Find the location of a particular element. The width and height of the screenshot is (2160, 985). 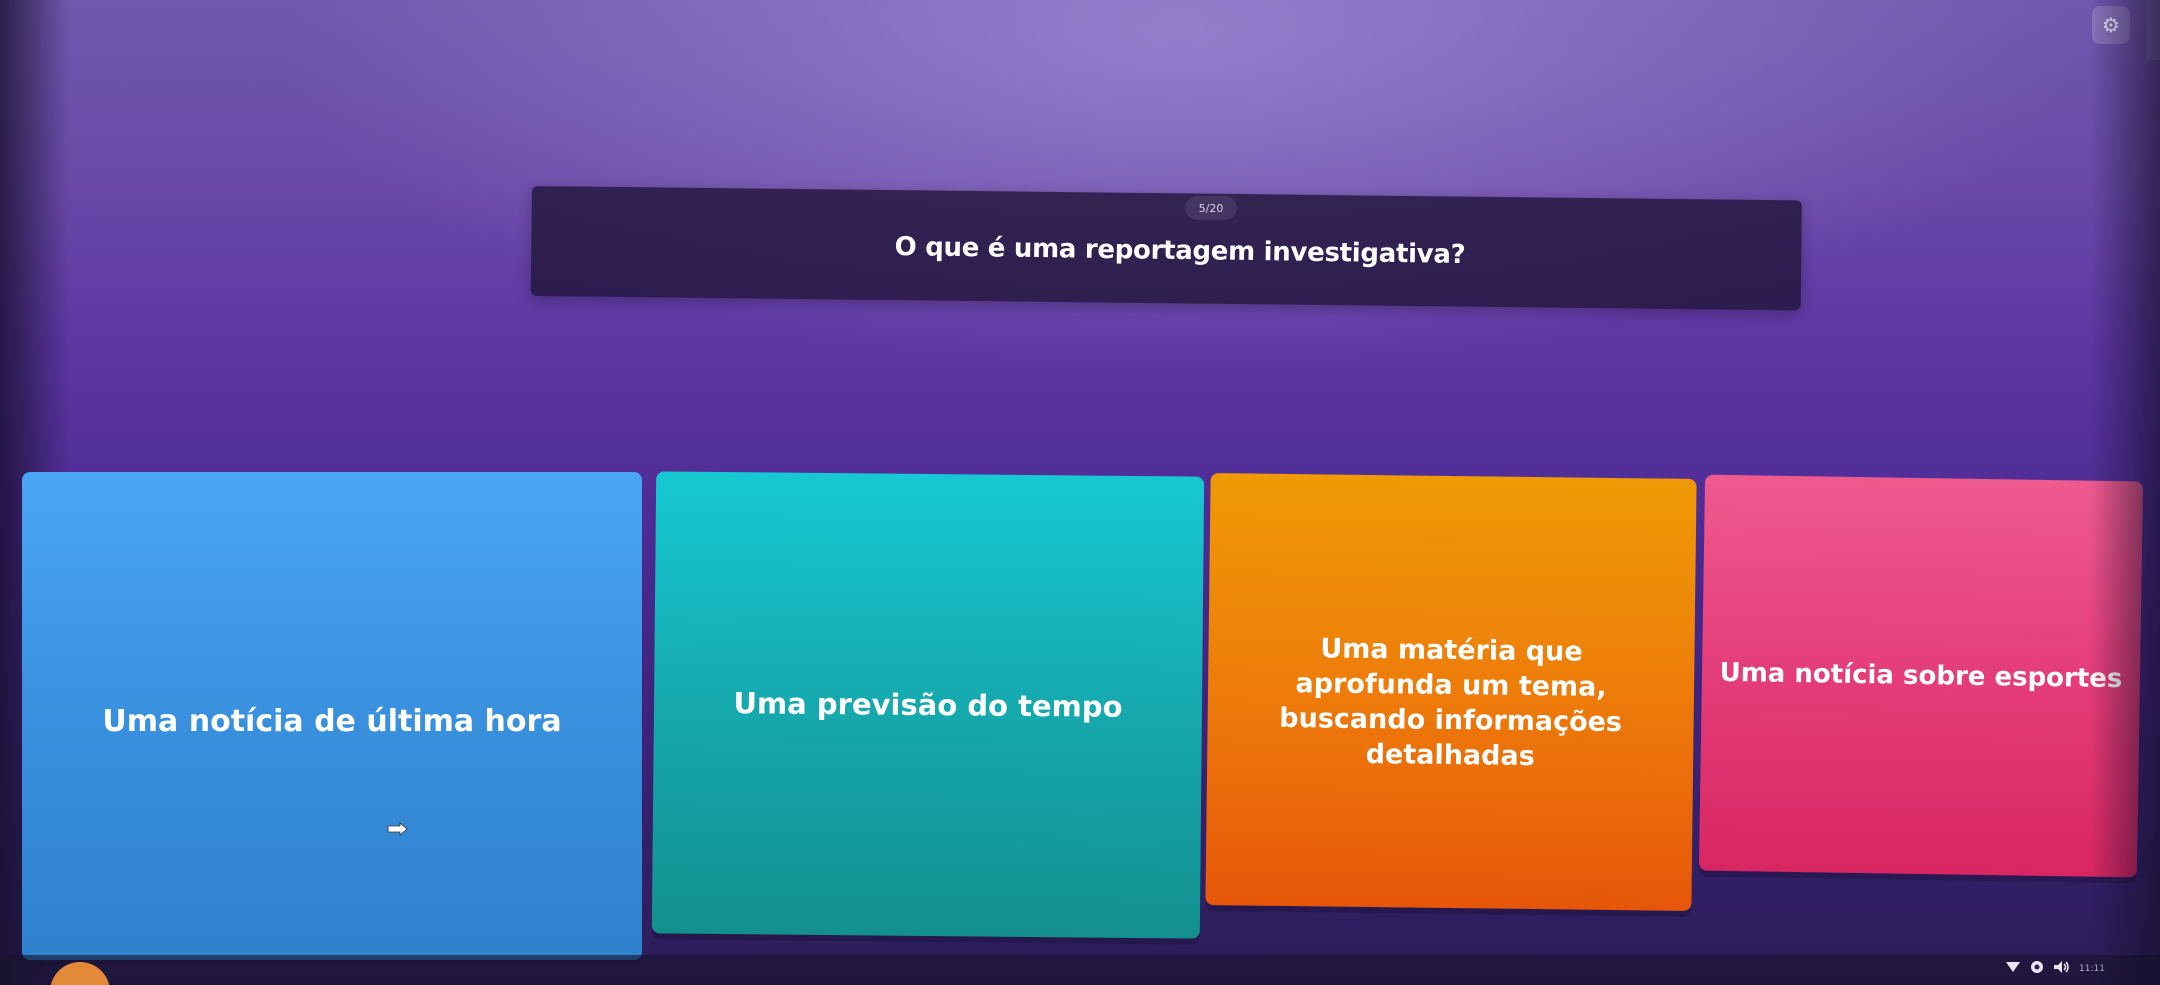

clock: 11:11 is located at coordinates (2092, 969).